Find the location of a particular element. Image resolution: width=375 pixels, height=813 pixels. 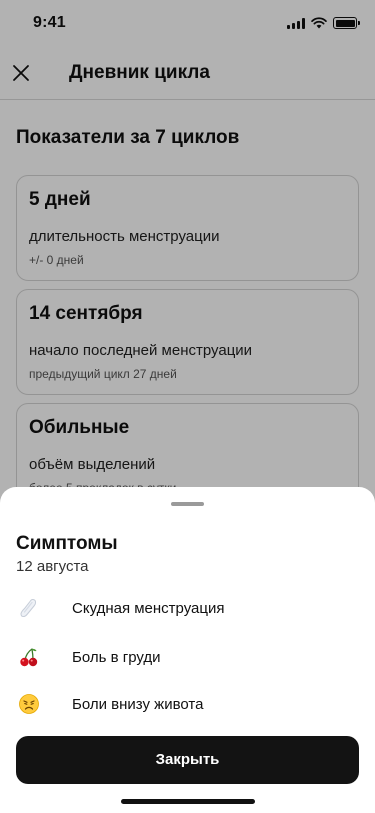

close-button: Закрыть is located at coordinates (187, 760).